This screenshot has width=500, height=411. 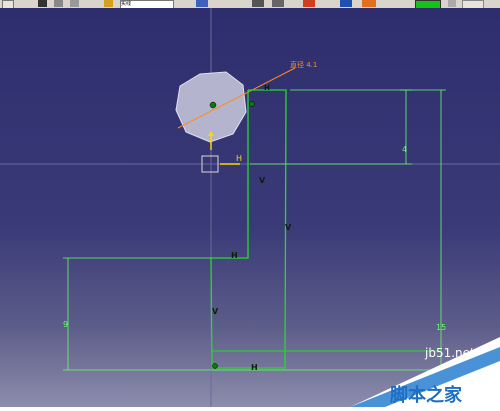 I want to click on pen-icon, so click(x=108, y=3).